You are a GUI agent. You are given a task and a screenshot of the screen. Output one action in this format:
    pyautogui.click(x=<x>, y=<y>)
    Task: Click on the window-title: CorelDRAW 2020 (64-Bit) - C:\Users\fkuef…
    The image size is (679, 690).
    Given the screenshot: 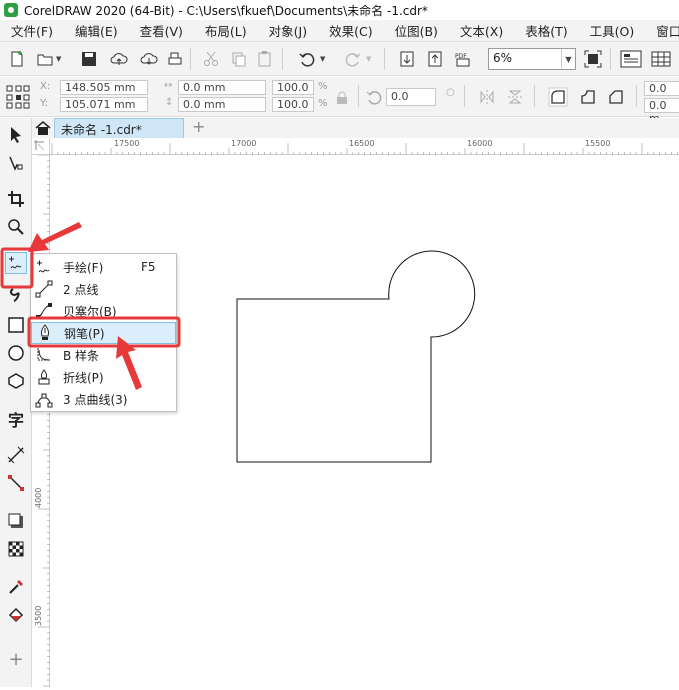 What is the action you would take?
    pyautogui.click(x=226, y=10)
    